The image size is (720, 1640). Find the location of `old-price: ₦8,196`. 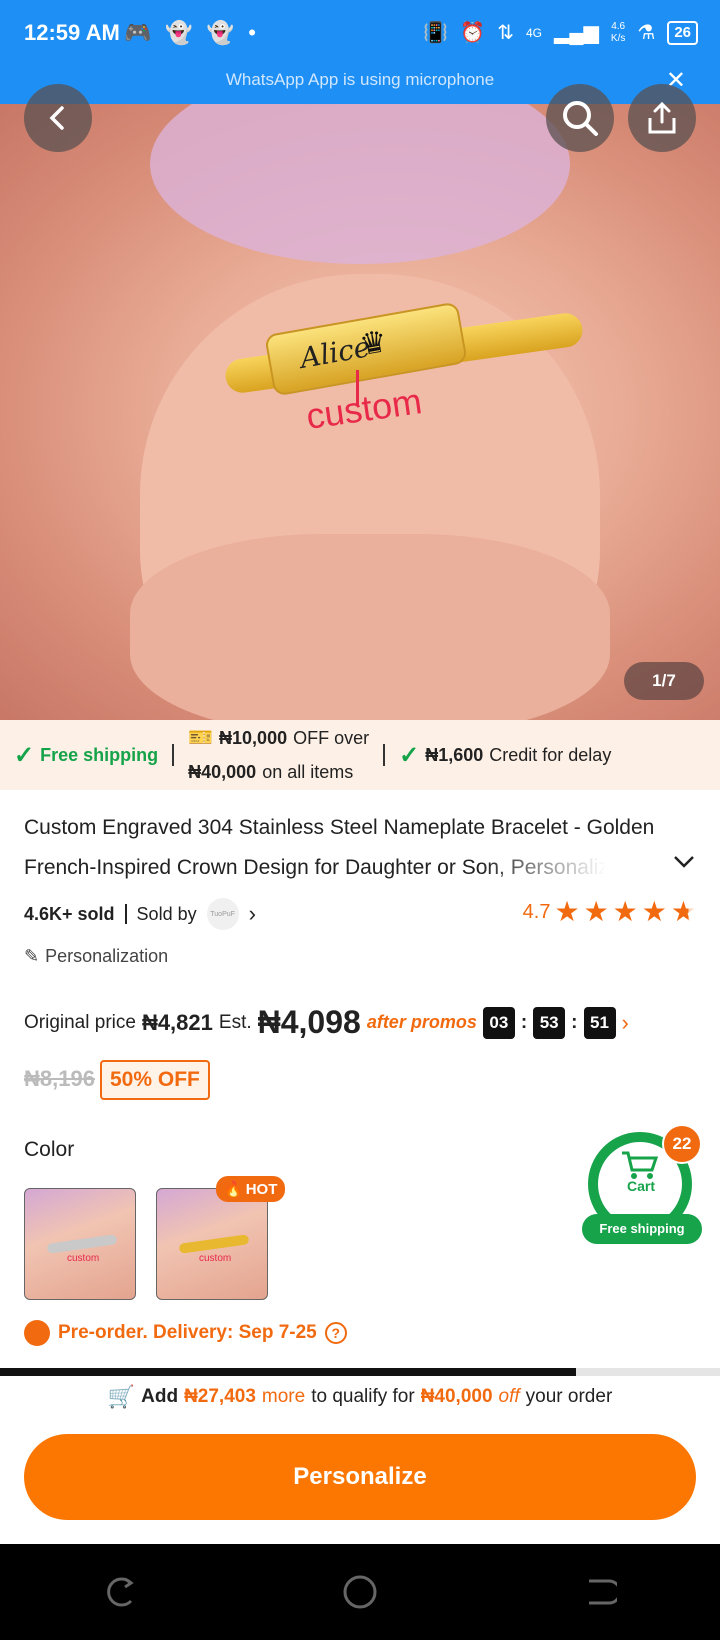

old-price: ₦8,196 is located at coordinates (59, 1078).